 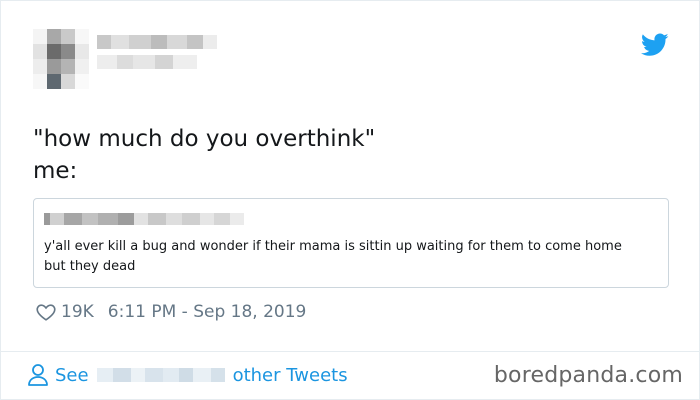 I want to click on heart-icon, so click(x=46, y=312).